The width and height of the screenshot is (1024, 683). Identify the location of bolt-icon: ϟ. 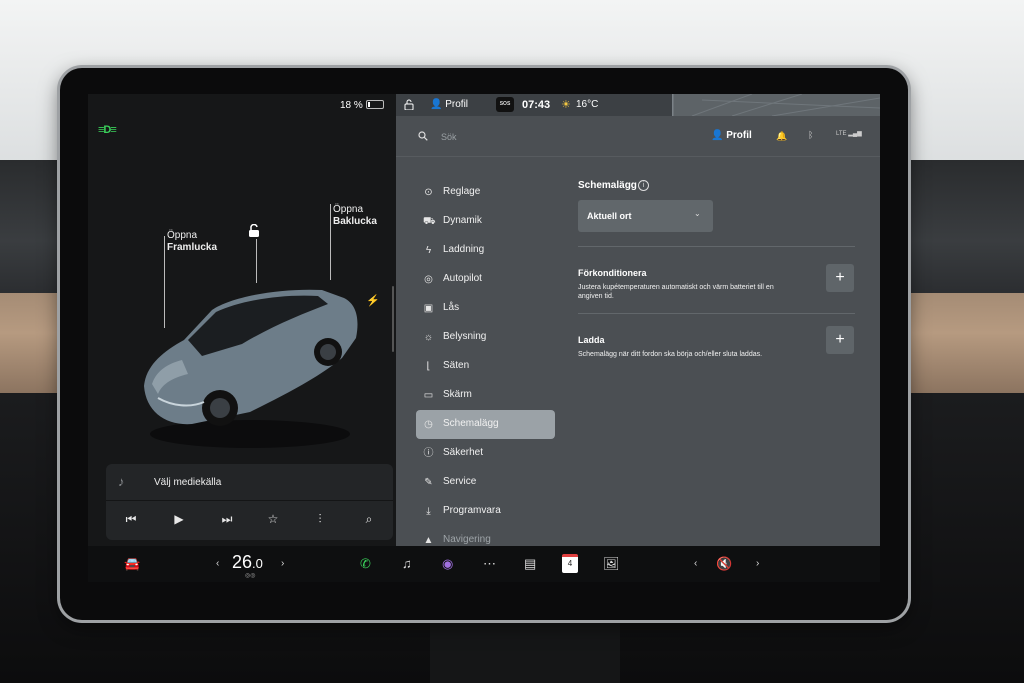
(428, 250).